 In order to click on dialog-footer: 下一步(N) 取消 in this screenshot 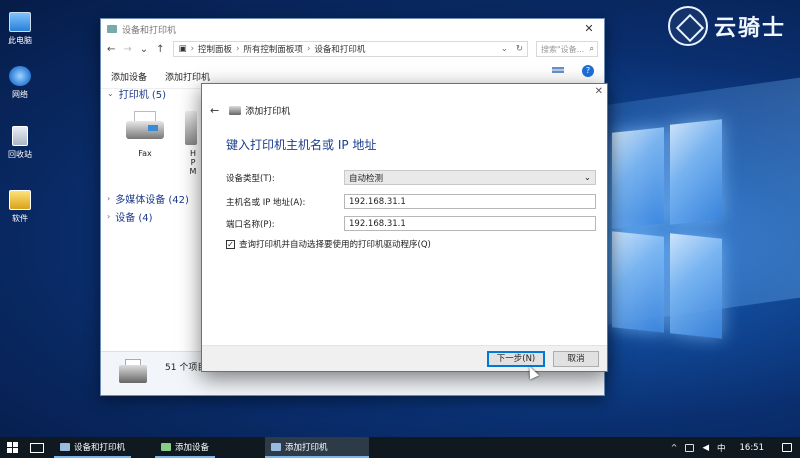, I will do `click(404, 358)`.